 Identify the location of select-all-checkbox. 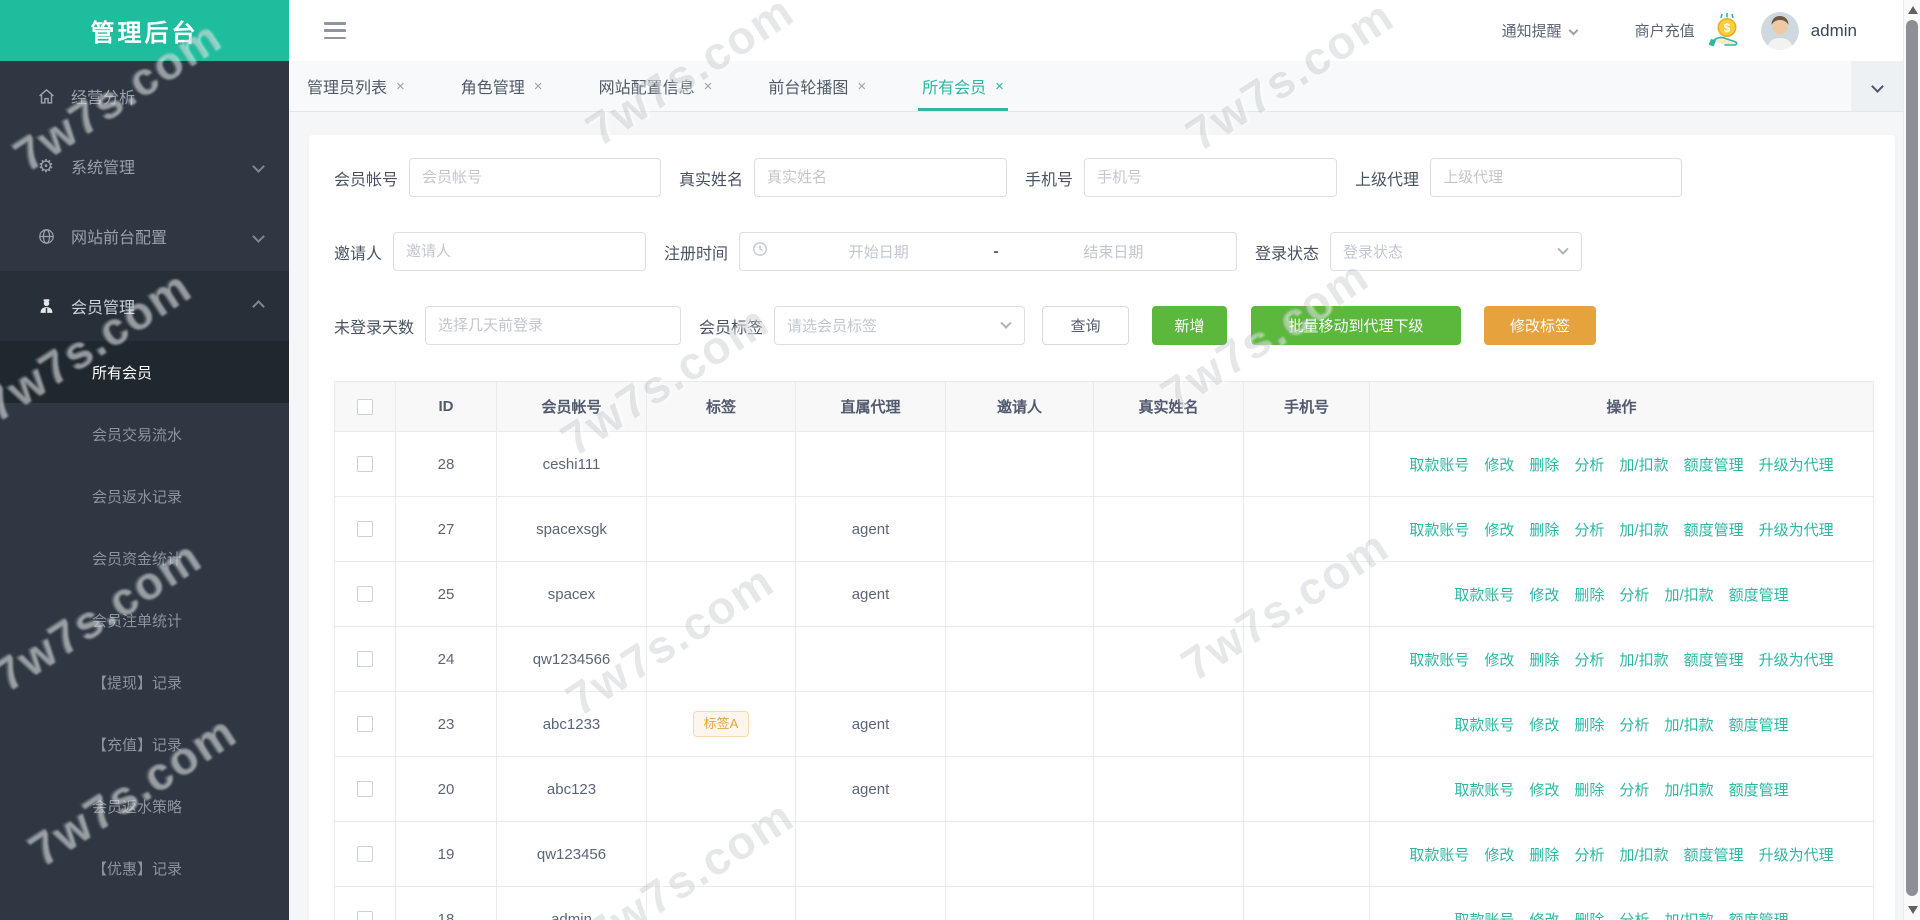
(365, 406).